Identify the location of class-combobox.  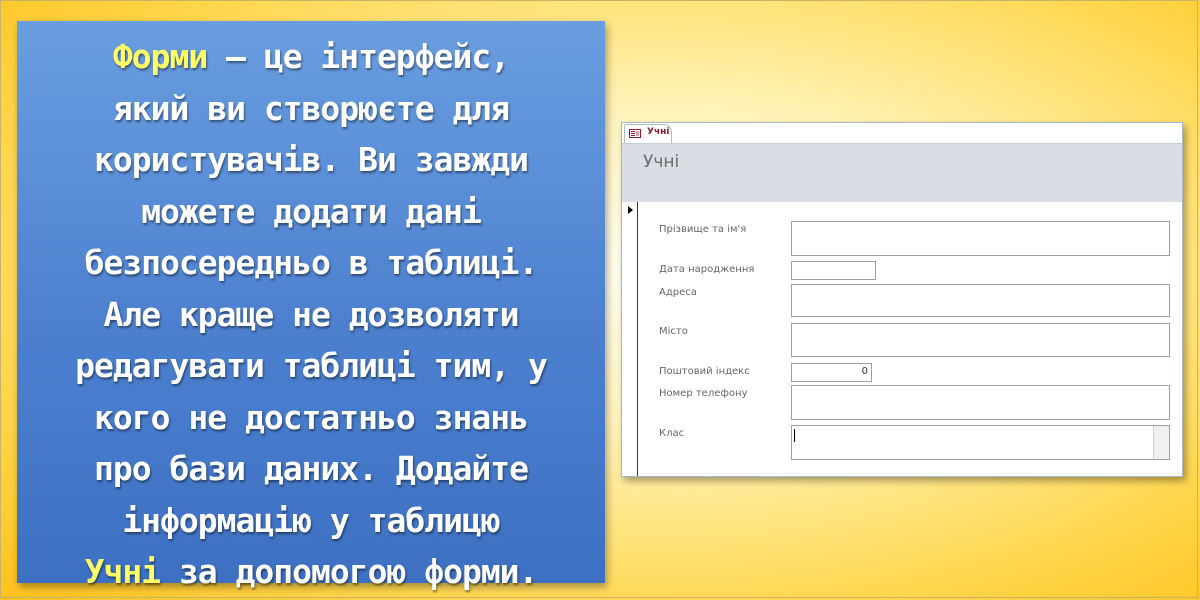
(980, 442).